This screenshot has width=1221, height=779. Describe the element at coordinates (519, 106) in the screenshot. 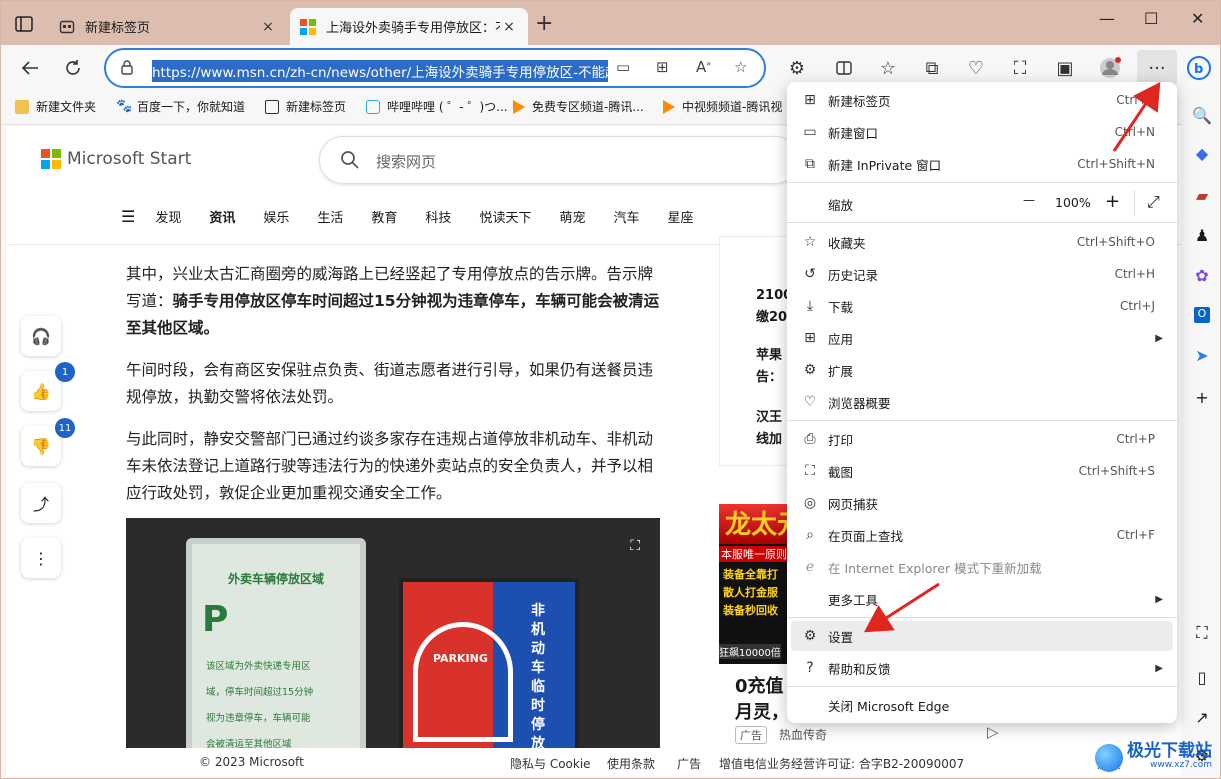

I see `tencent-video-icon` at that location.